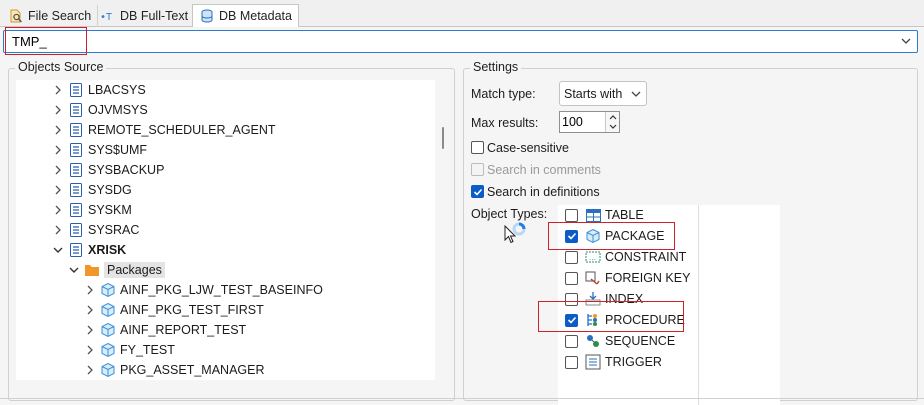  What do you see at coordinates (503, 94) in the screenshot?
I see `match-type-label: Match type:` at bounding box center [503, 94].